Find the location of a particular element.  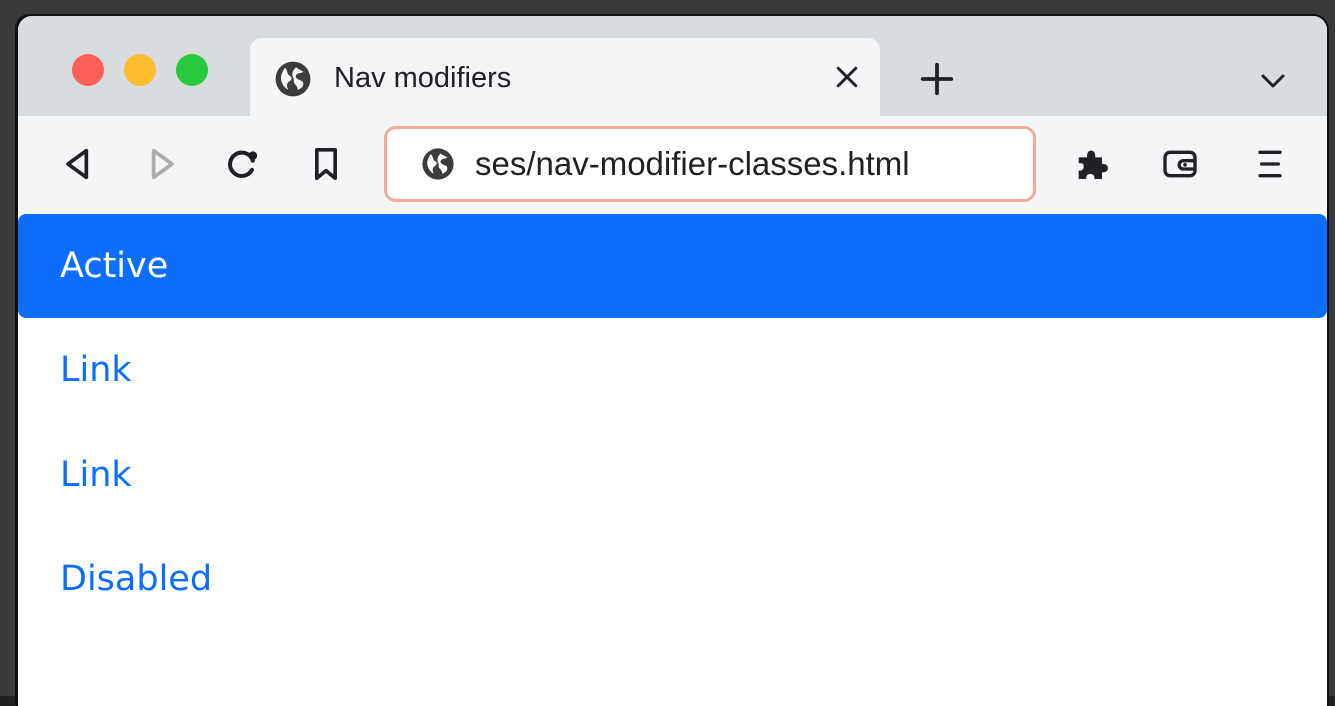

window-minimize-button is located at coordinates (140, 70).